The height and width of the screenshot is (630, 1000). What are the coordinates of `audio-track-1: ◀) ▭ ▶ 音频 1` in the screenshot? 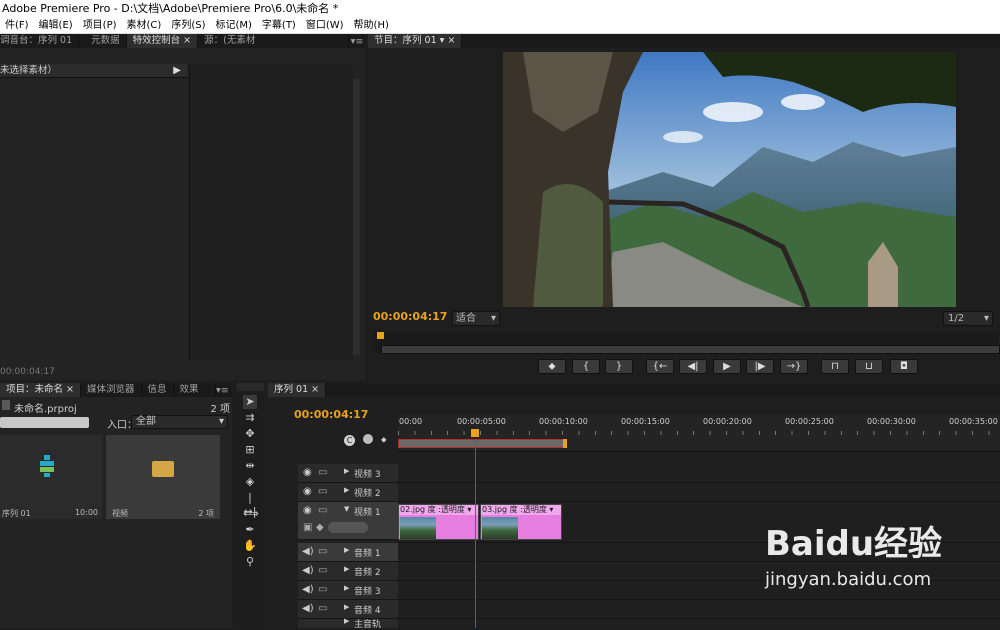 It's located at (348, 552).